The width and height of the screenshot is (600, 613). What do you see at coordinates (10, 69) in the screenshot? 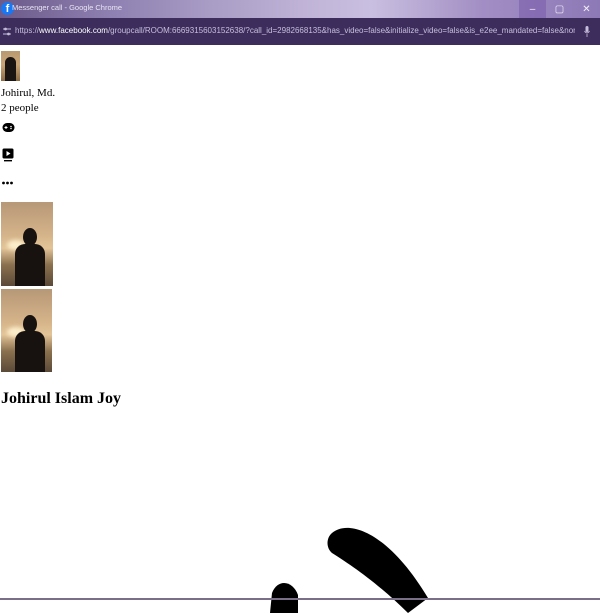
I see `avatar-silhouette` at bounding box center [10, 69].